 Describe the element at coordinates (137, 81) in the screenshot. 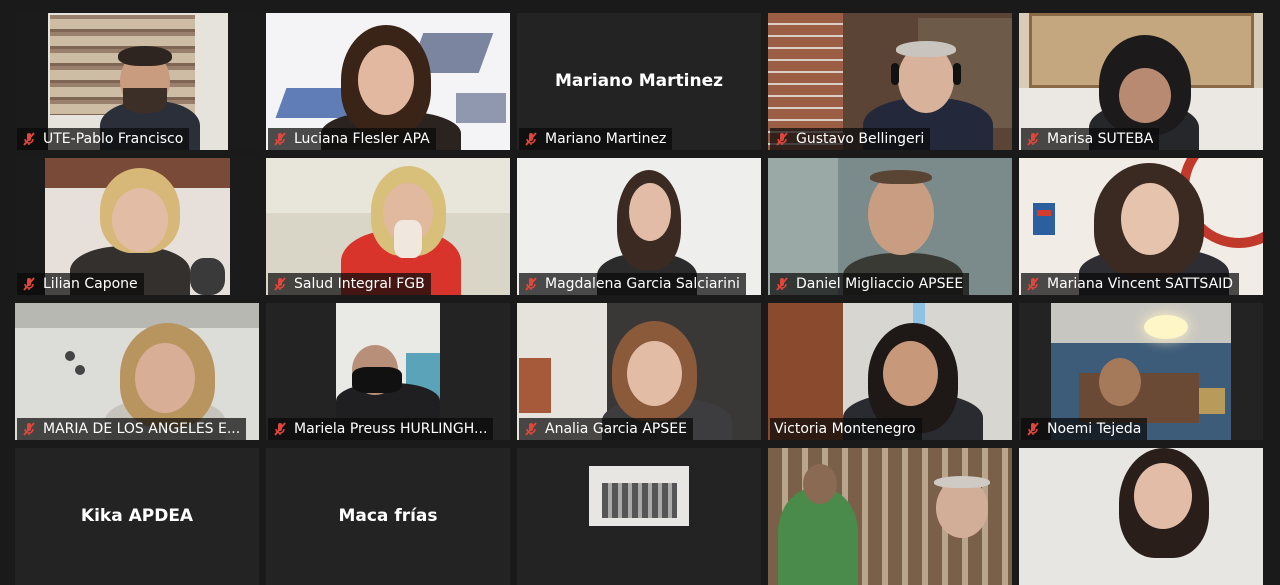

I see `participant-tile: UTE-Pablo Francisco` at that location.